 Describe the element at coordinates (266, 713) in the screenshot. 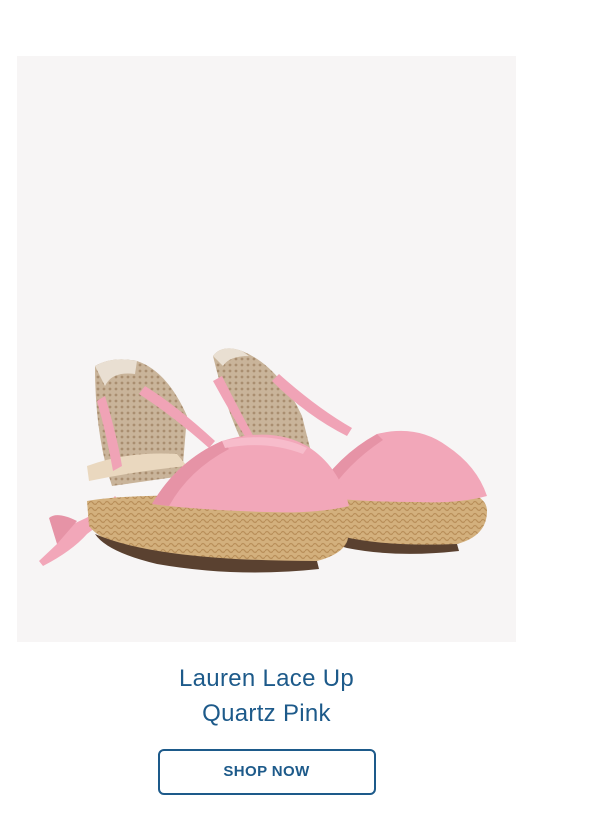

I see `product-color-line: Quartz Pink` at that location.